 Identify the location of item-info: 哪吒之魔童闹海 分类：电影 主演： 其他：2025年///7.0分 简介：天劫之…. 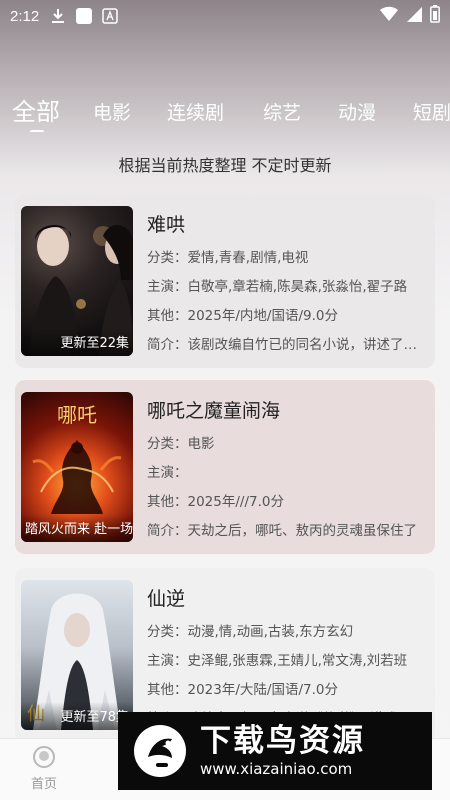
(288, 467).